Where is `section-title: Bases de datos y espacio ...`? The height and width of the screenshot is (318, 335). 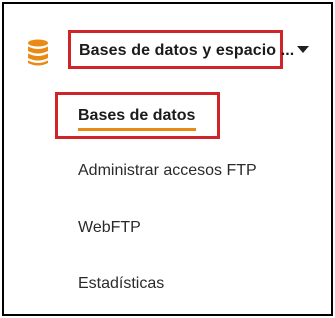
section-title: Bases de datos y espacio ... is located at coordinates (187, 50).